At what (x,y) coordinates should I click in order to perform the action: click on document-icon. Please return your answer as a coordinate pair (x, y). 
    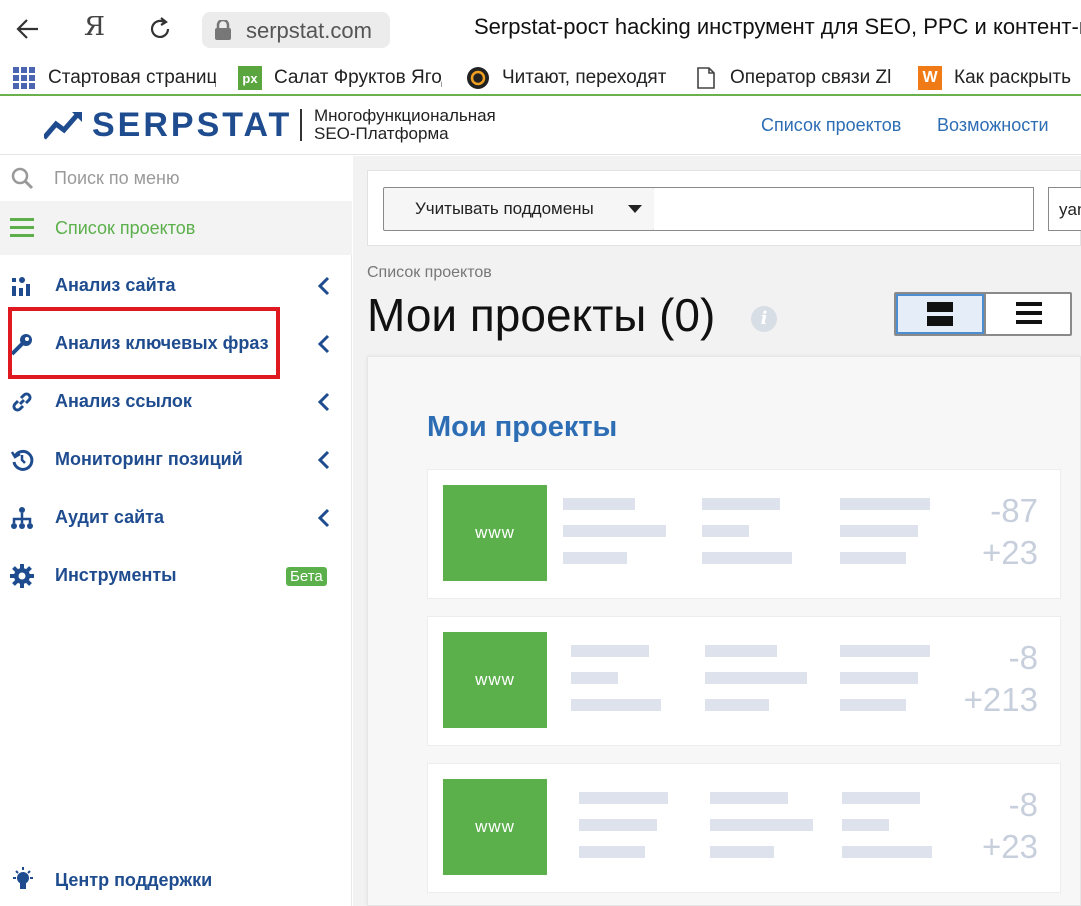
    Looking at the image, I should click on (706, 78).